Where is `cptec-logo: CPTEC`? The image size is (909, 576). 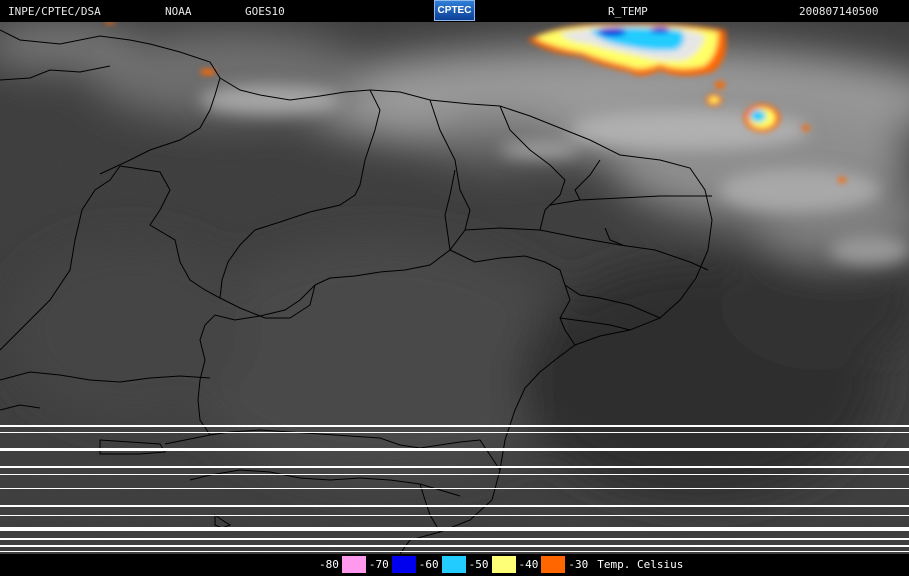
cptec-logo: CPTEC is located at coordinates (454, 10).